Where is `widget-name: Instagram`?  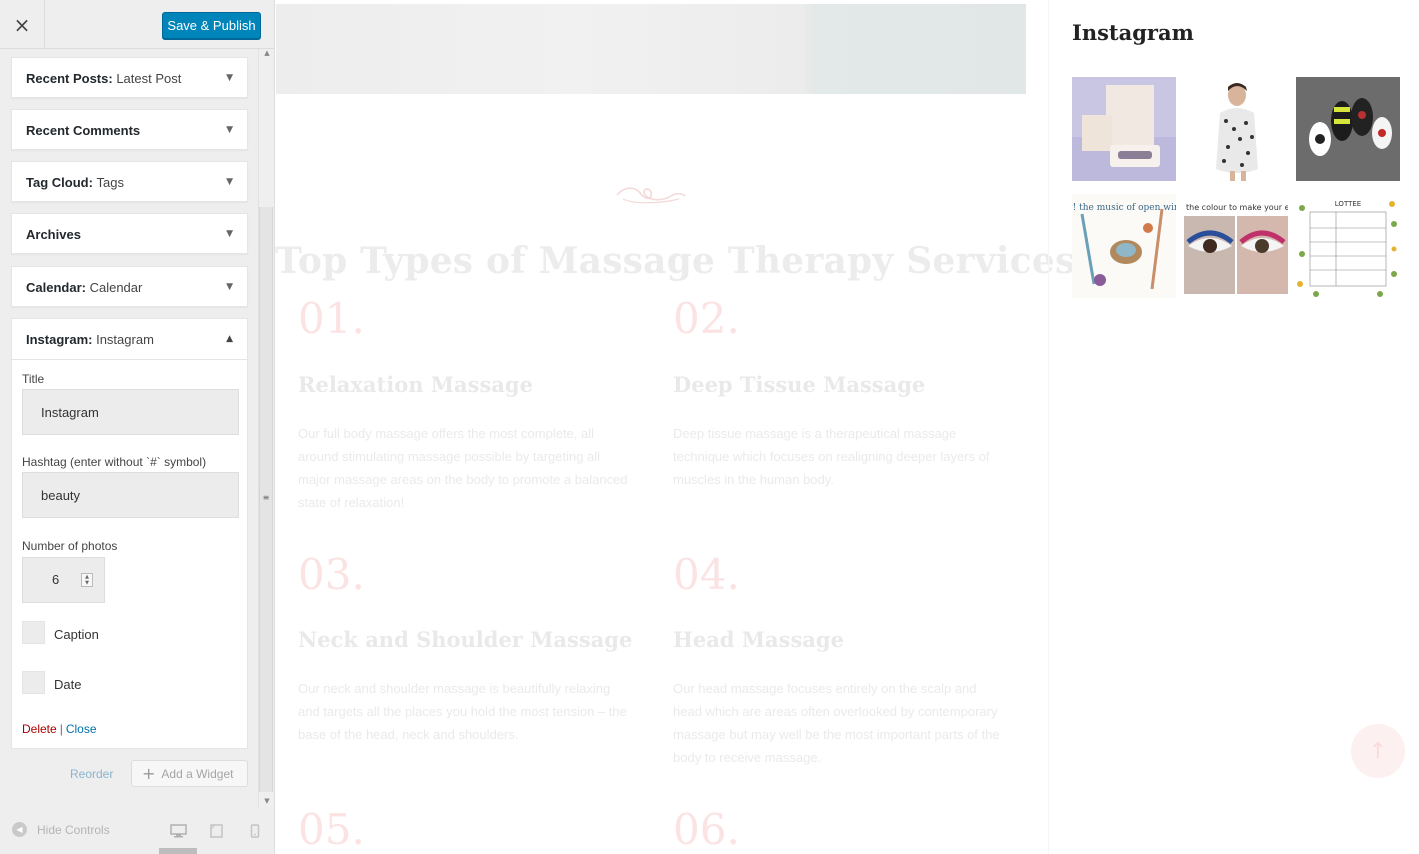
widget-name: Instagram is located at coordinates (57, 339).